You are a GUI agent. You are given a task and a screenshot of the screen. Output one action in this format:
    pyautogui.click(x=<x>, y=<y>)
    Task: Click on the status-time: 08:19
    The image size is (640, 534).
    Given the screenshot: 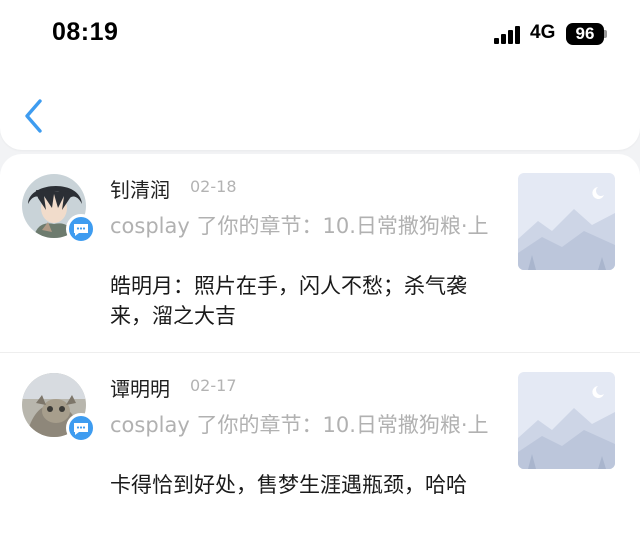 What is the action you would take?
    pyautogui.click(x=85, y=32)
    